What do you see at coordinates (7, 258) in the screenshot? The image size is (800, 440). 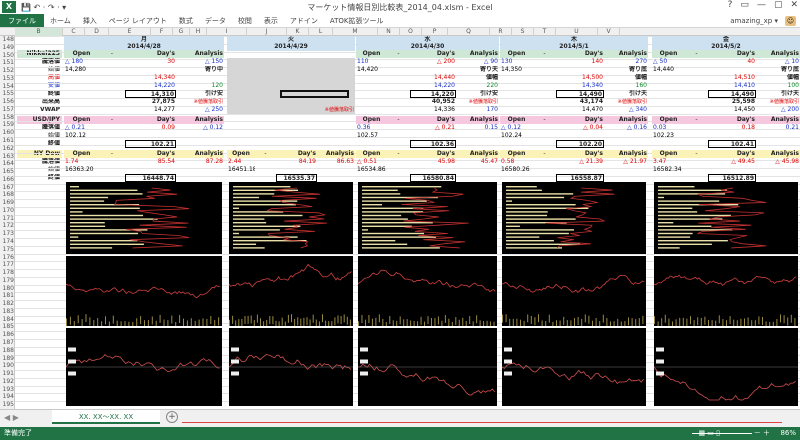 I see `row-header: 176` at bounding box center [7, 258].